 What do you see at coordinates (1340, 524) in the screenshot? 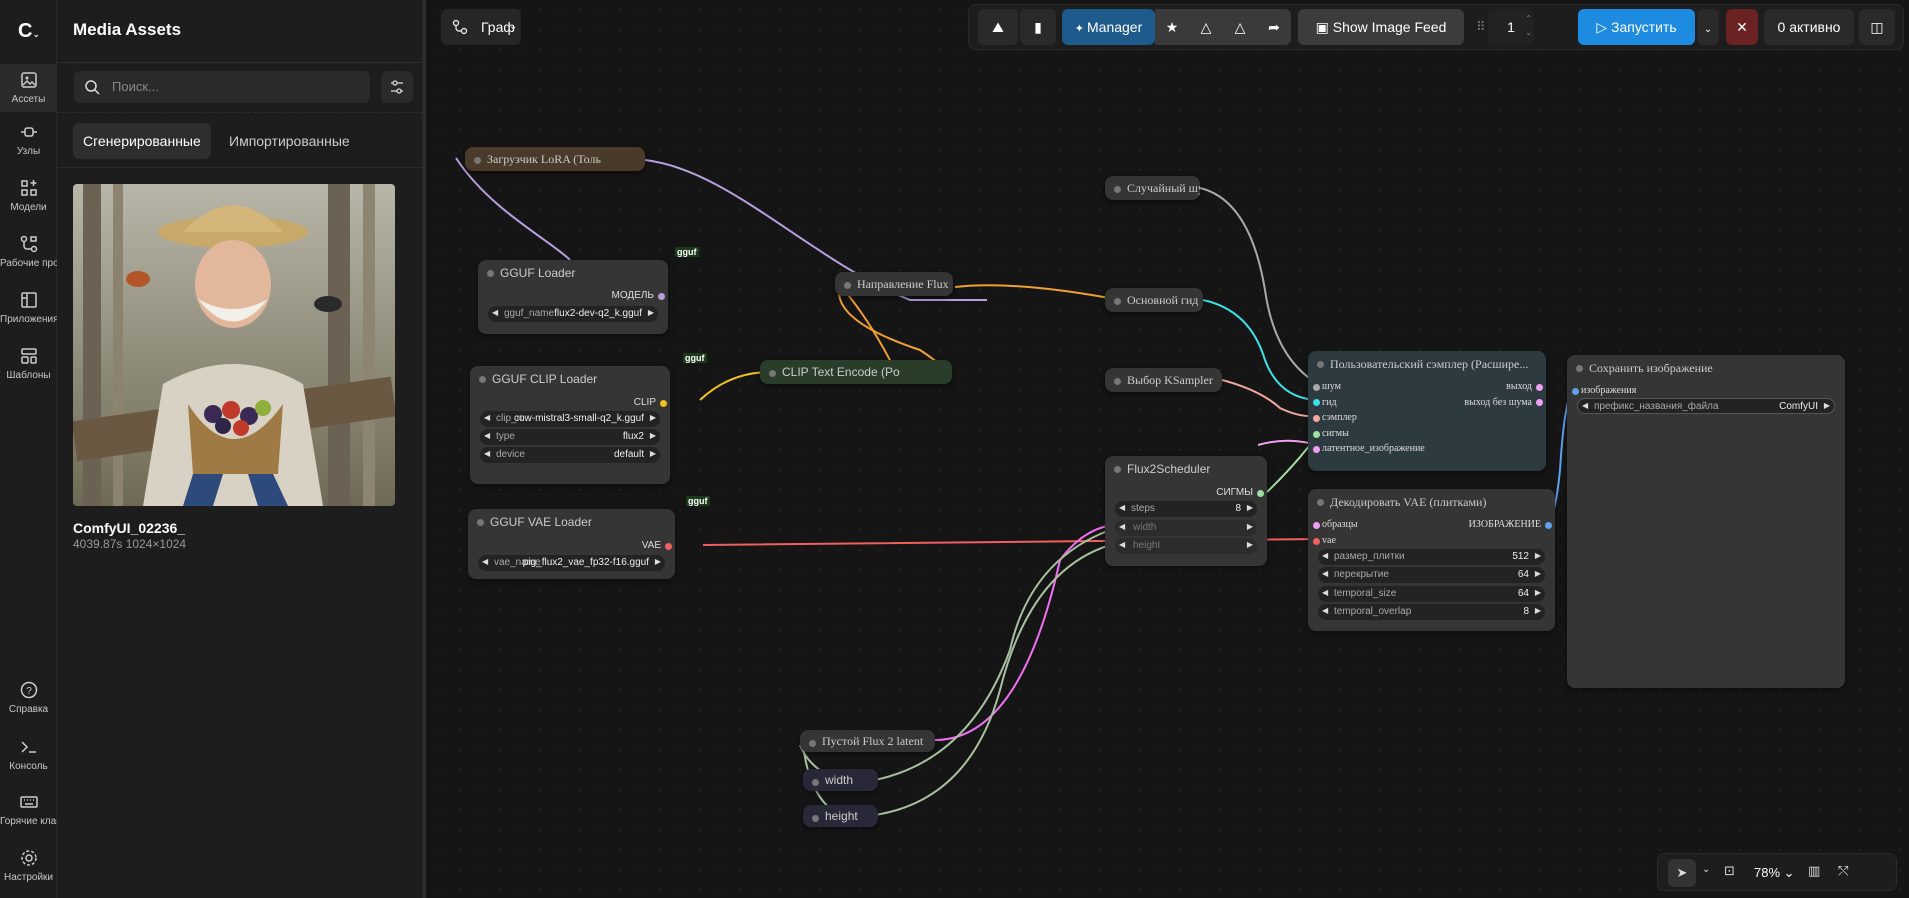
I see `input-samples: образцы` at bounding box center [1340, 524].